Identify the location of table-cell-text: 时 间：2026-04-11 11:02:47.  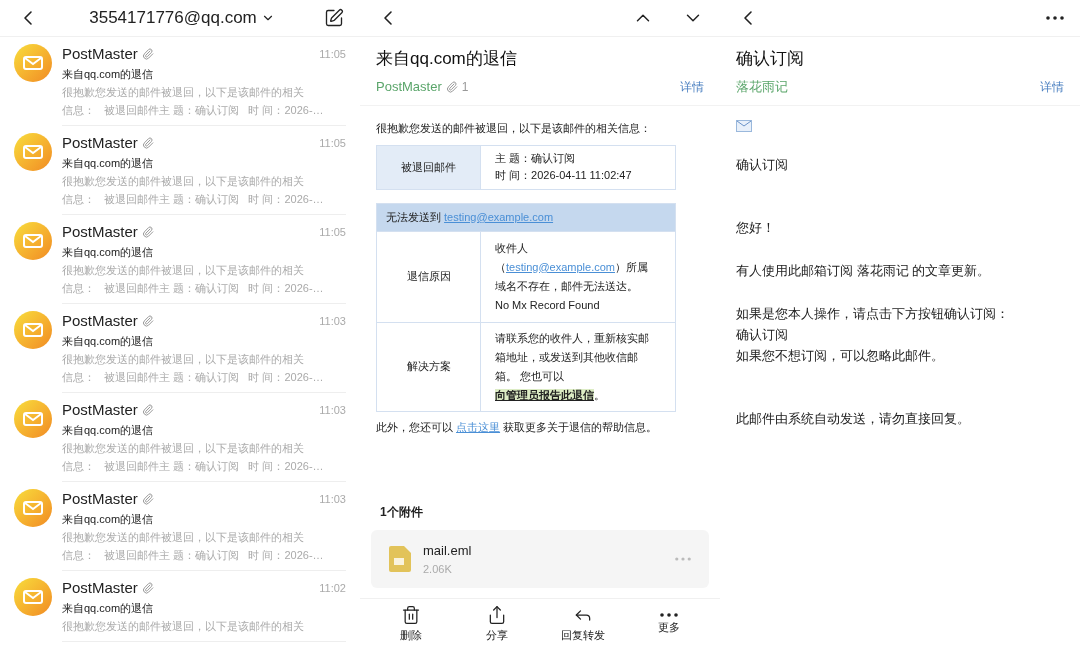
(563, 175).